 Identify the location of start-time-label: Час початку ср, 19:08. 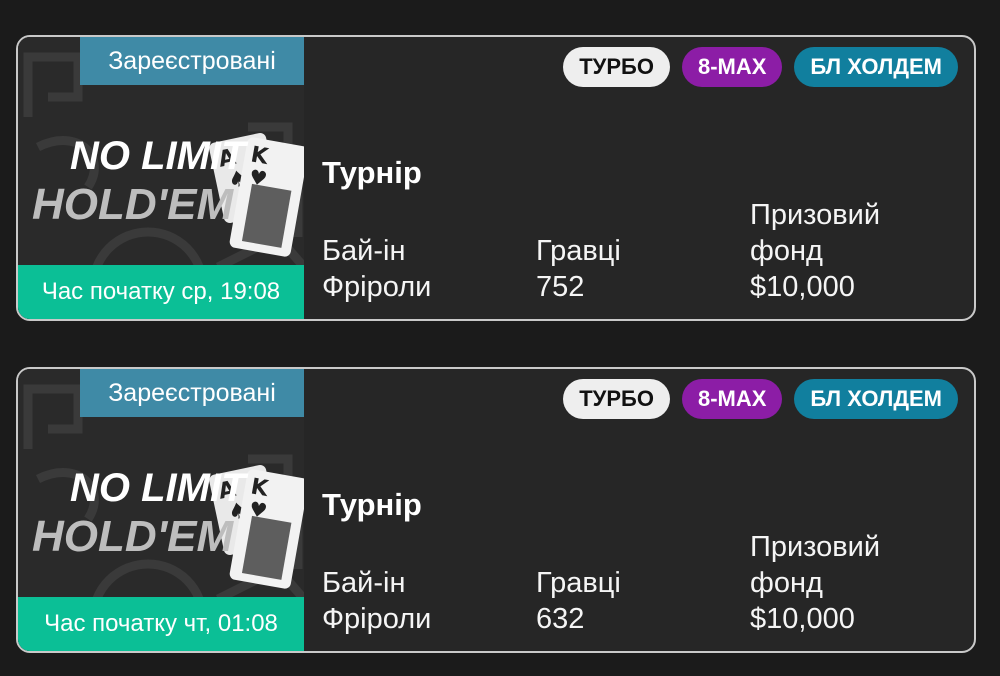
(161, 292).